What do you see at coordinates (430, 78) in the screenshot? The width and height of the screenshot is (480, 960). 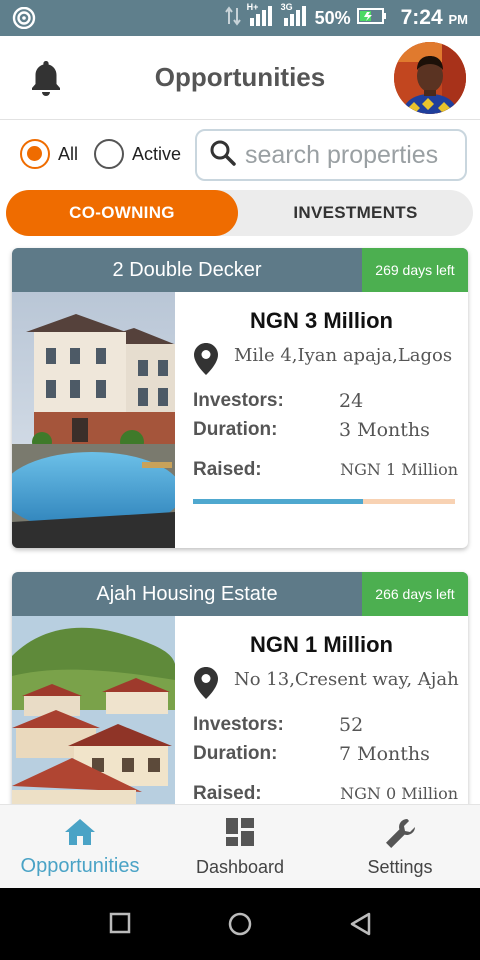 I see `avatar` at bounding box center [430, 78].